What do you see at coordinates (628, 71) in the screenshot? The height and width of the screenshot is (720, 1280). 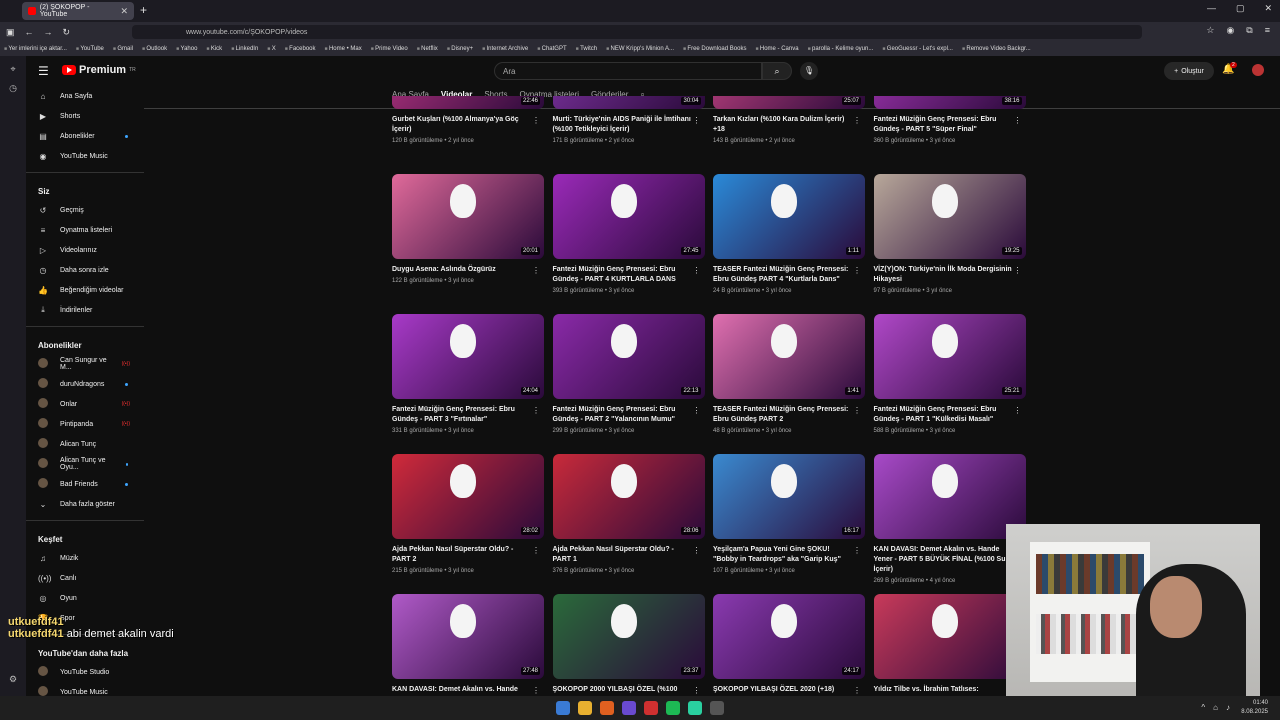 I see `search-input: Ara` at bounding box center [628, 71].